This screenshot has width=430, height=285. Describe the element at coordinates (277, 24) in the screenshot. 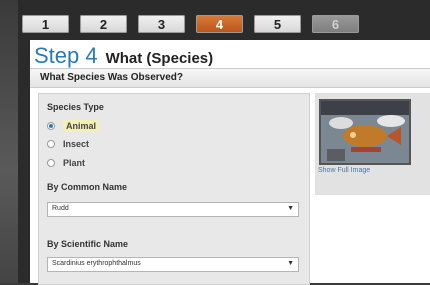

I see `step-5-tab: 5` at that location.